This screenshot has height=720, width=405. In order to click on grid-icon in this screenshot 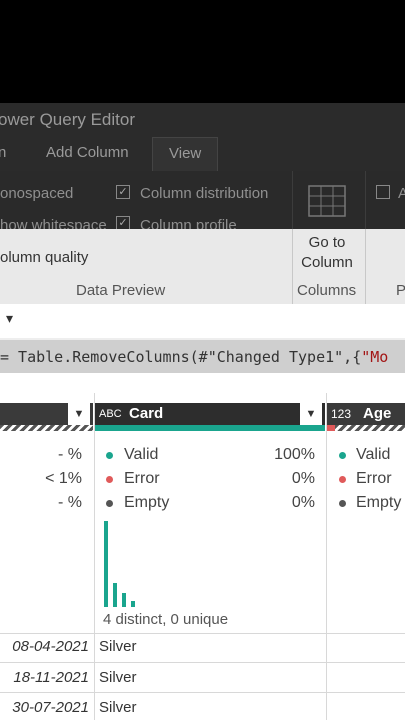, I will do `click(327, 201)`.